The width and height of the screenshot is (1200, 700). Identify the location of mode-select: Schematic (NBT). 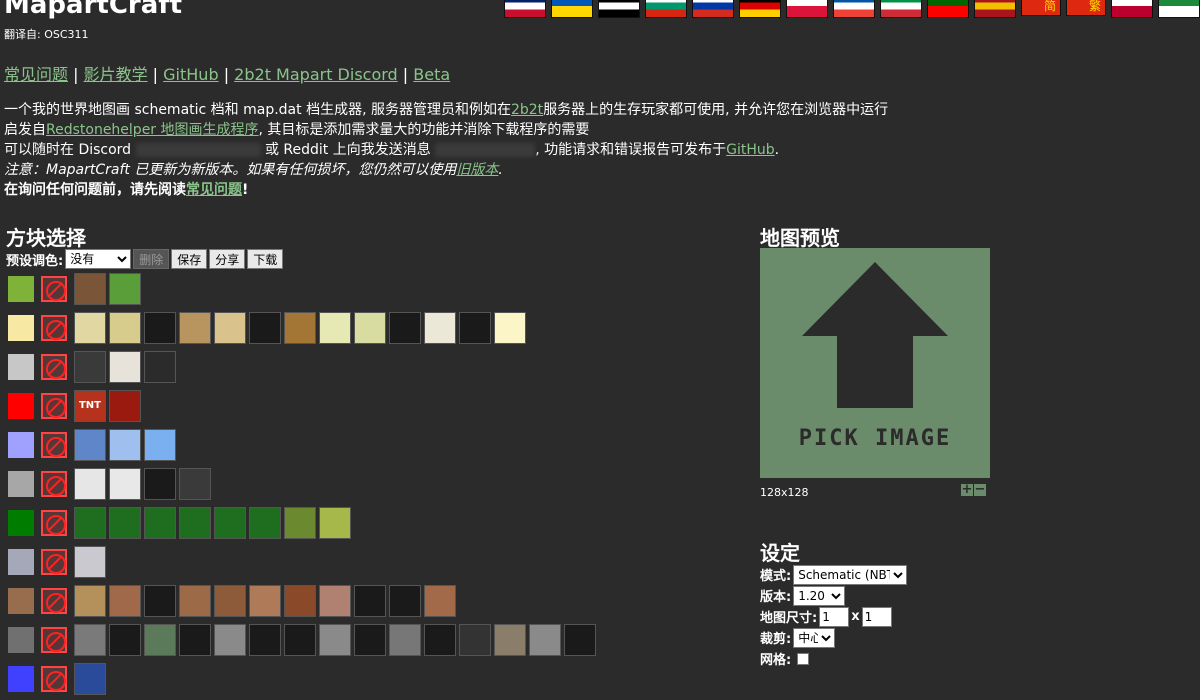
(850, 574).